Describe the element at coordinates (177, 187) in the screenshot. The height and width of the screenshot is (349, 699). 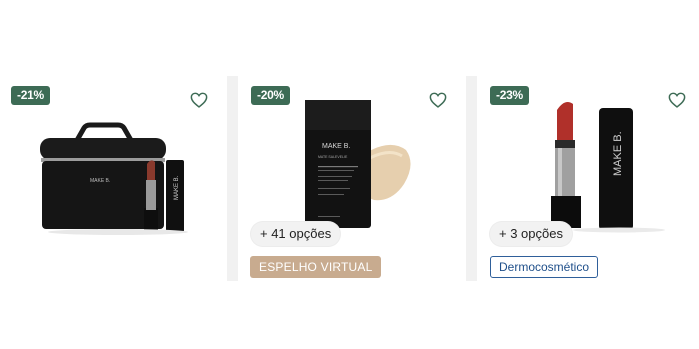
I see `svg-text: MAKE B.` at that location.